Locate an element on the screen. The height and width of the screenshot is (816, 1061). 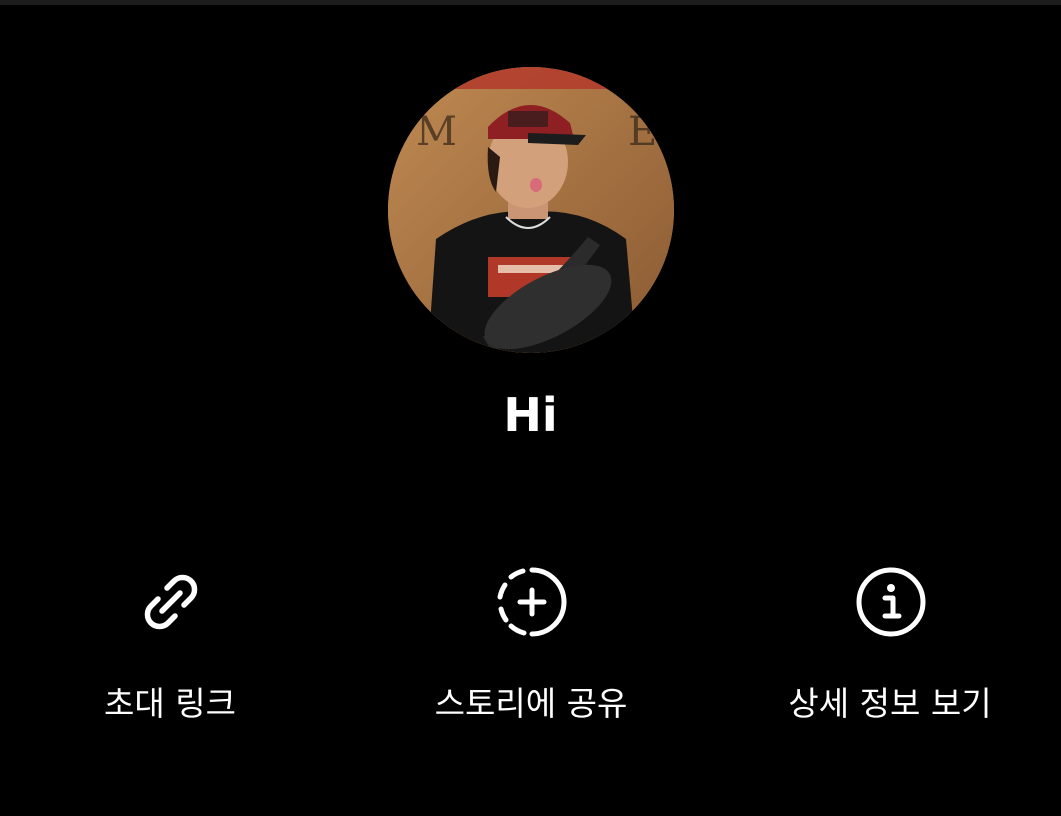
svg-text: E is located at coordinates (642, 132).